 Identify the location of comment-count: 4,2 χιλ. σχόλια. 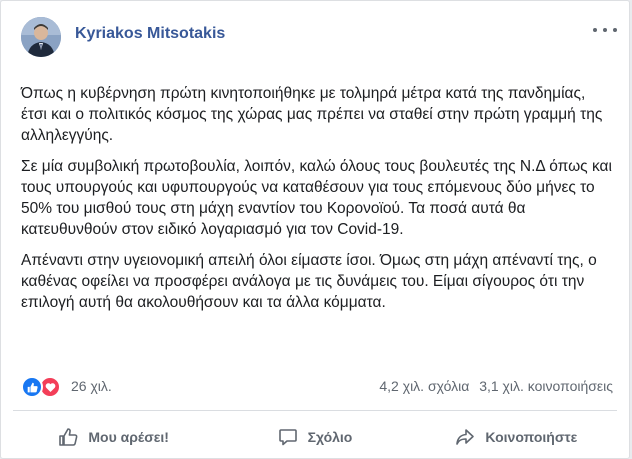
(424, 386).